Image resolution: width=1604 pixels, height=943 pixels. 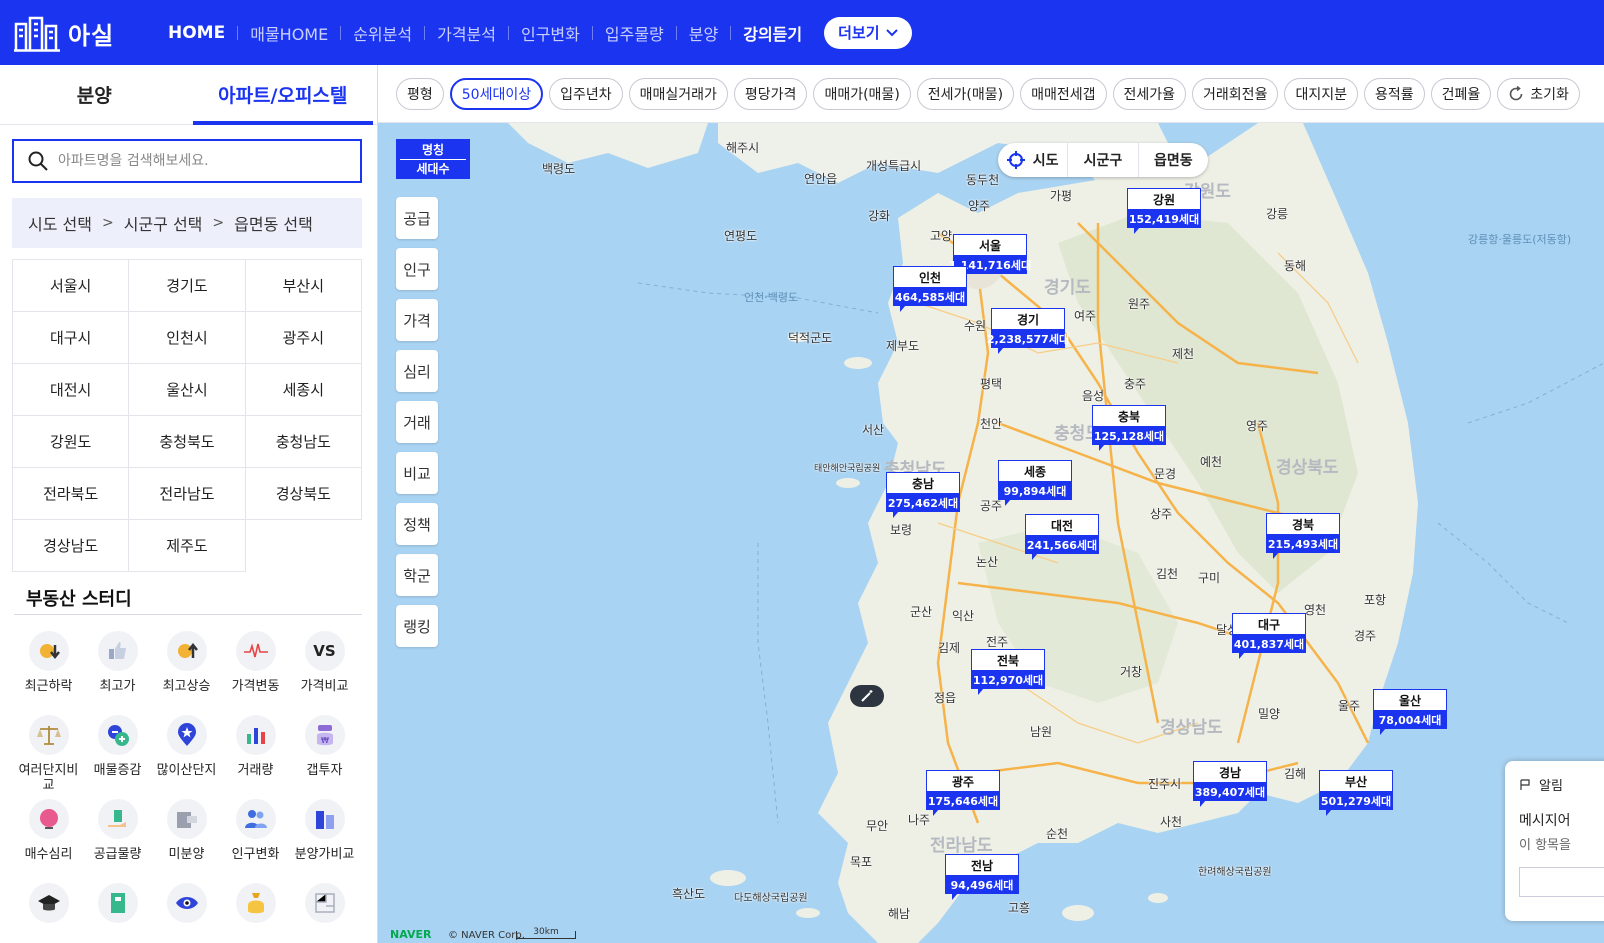 I want to click on crumb-sido: 시도 선택, so click(x=60, y=223).